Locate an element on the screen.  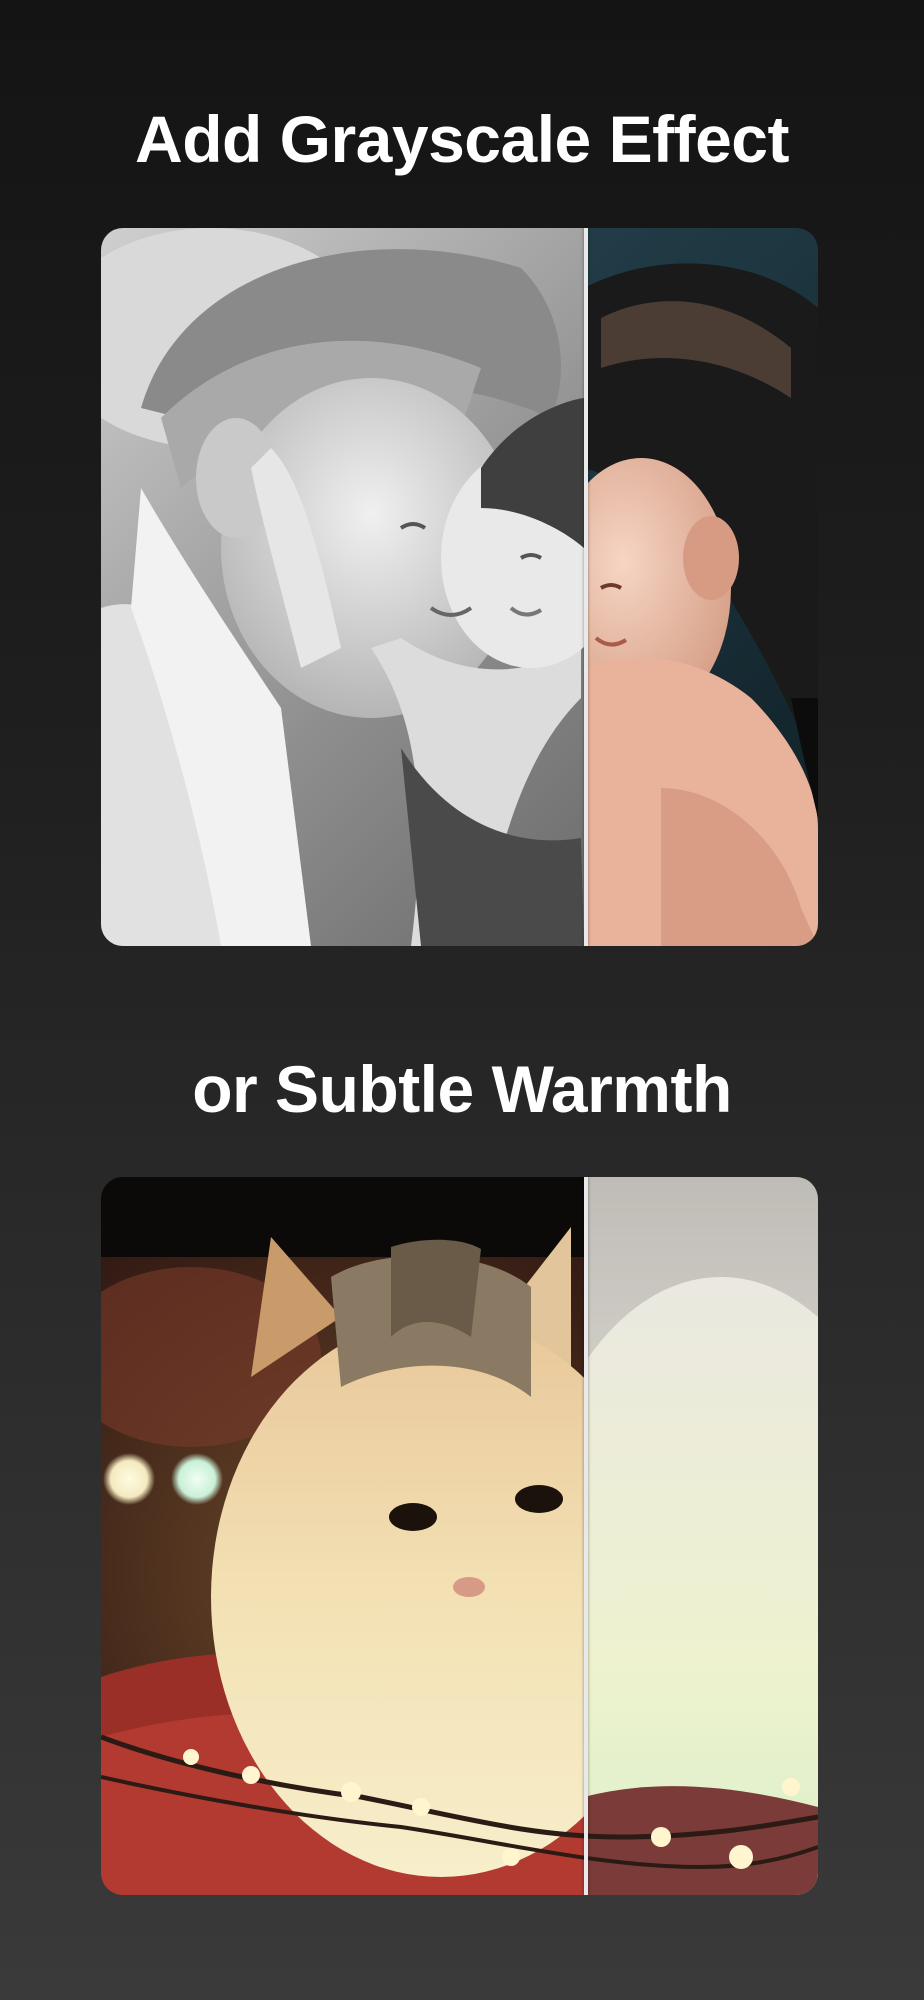
section-2-headline: or Subtle Warmth is located at coordinates (462, 1089).